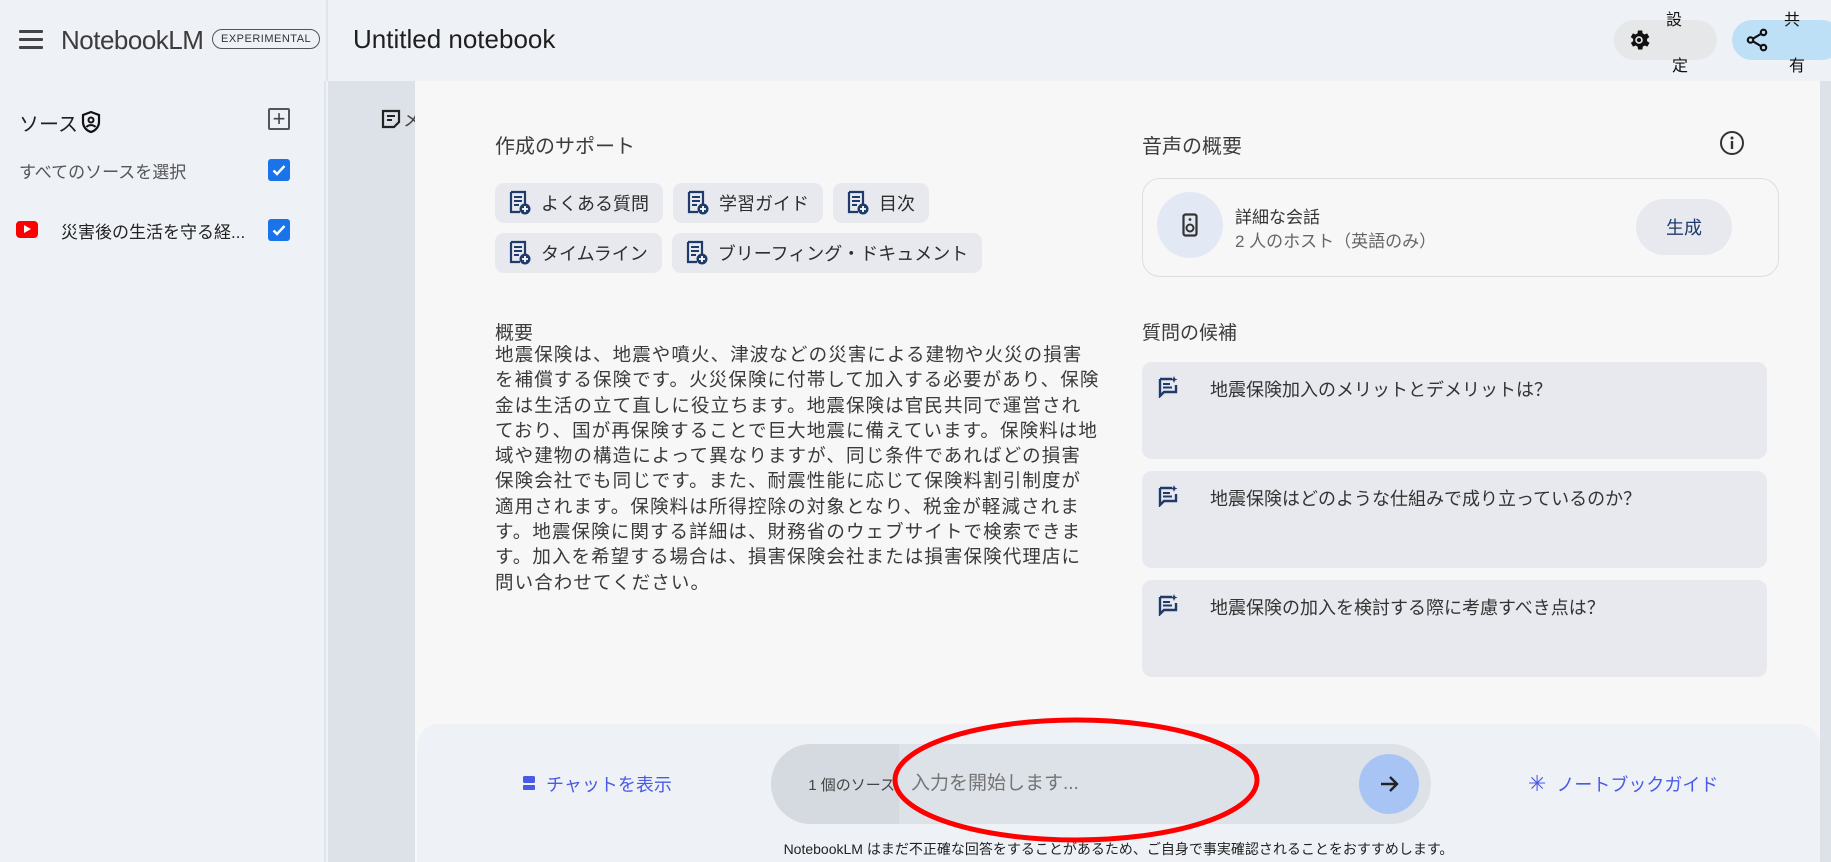 This screenshot has width=1831, height=862. I want to click on experimental-badge: EXPERIMENTAL, so click(266, 39).